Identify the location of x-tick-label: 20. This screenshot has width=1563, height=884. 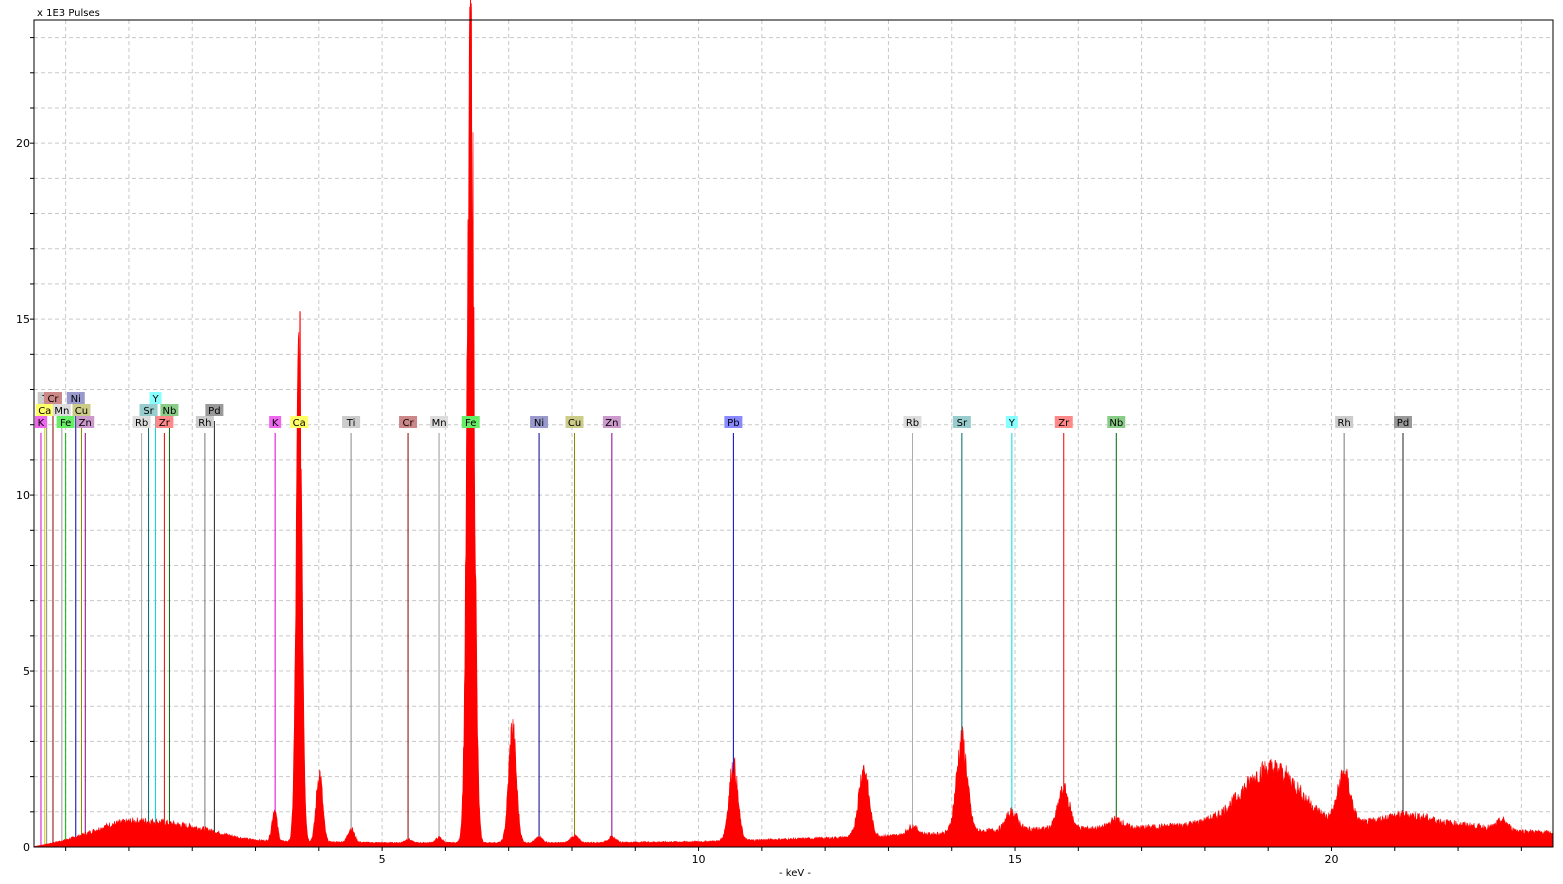
(1331, 859).